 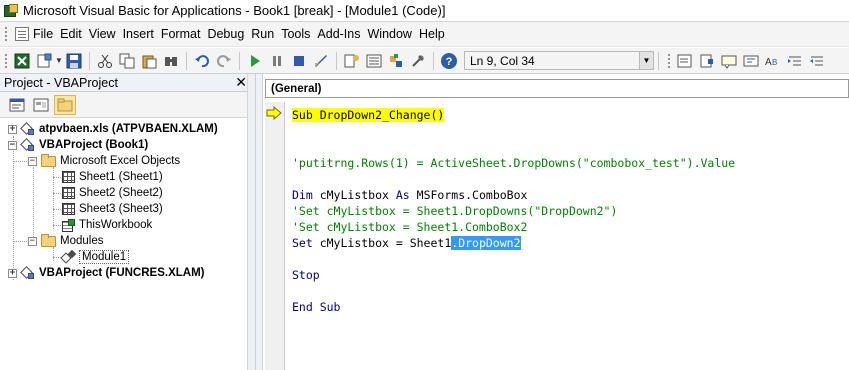 What do you see at coordinates (354, 195) in the screenshot?
I see `code-token: cMyListbox` at bounding box center [354, 195].